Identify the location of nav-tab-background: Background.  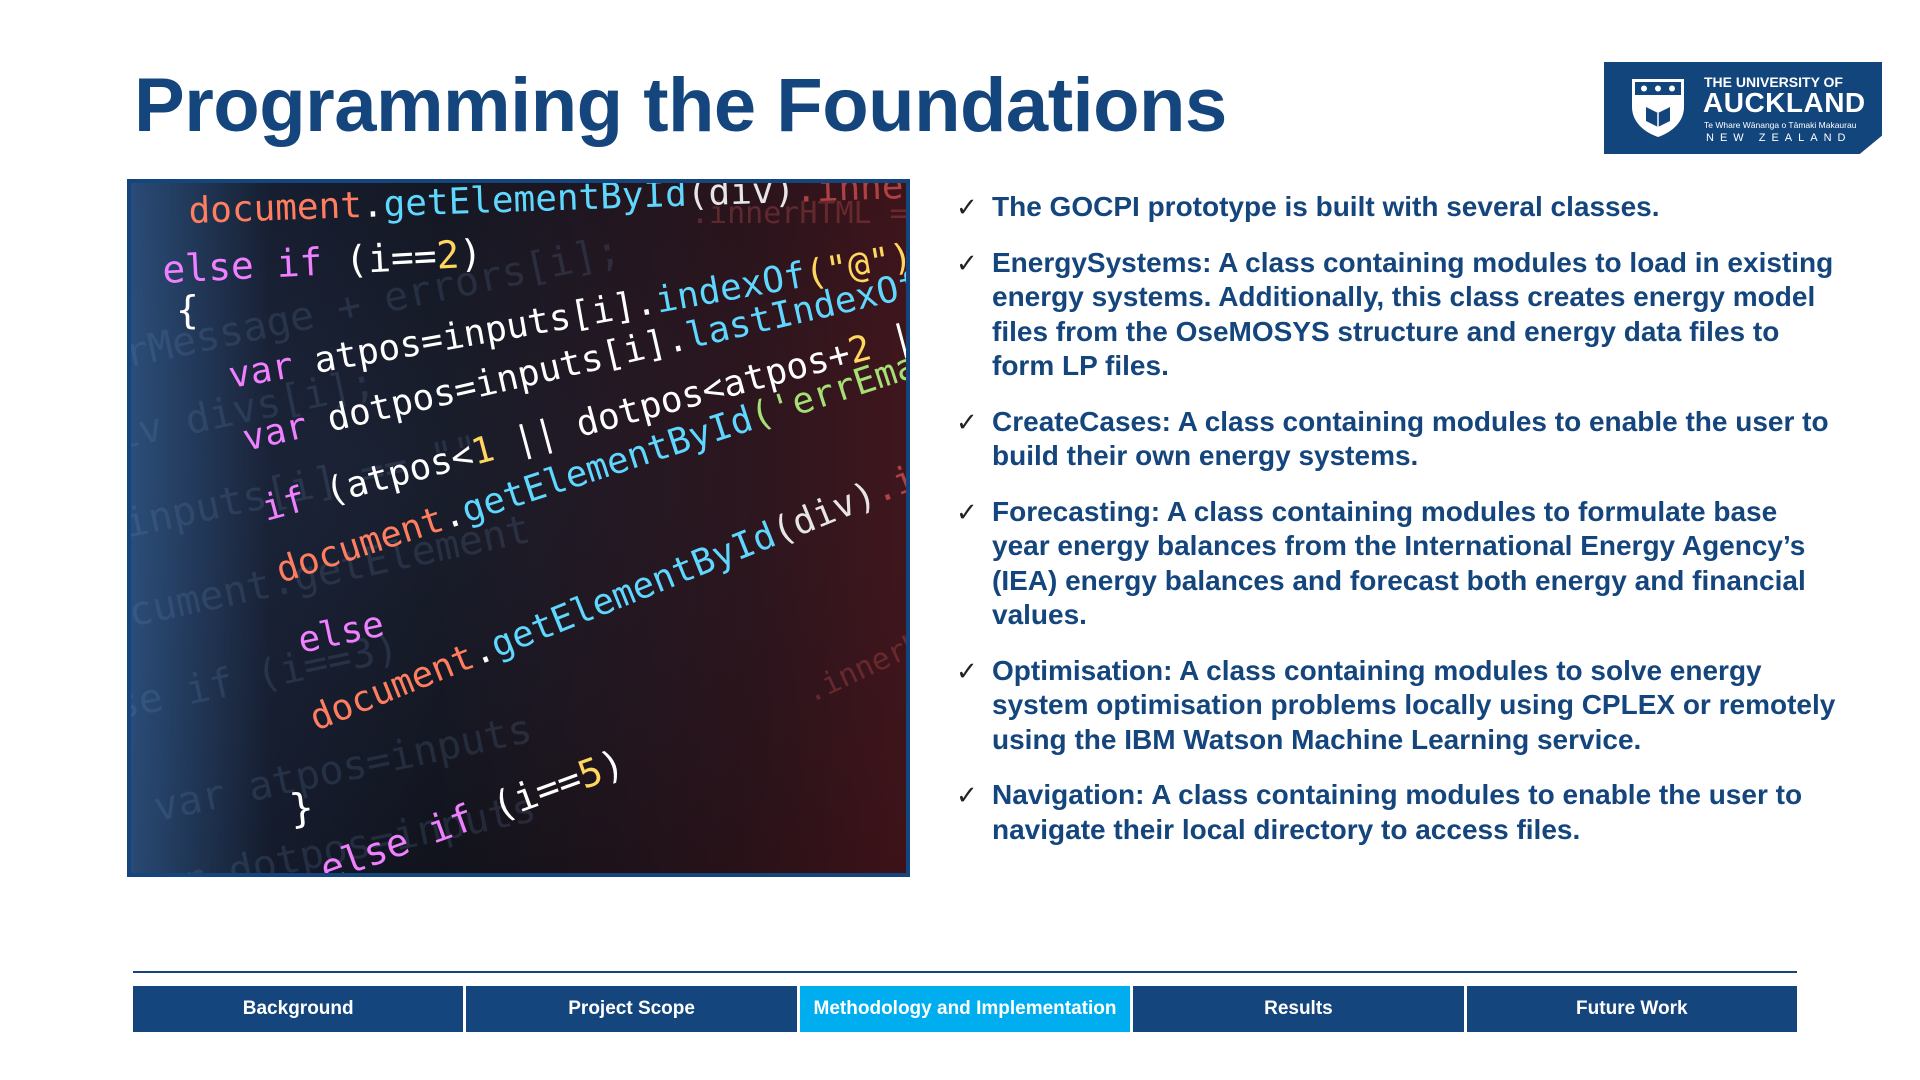
(298, 1009).